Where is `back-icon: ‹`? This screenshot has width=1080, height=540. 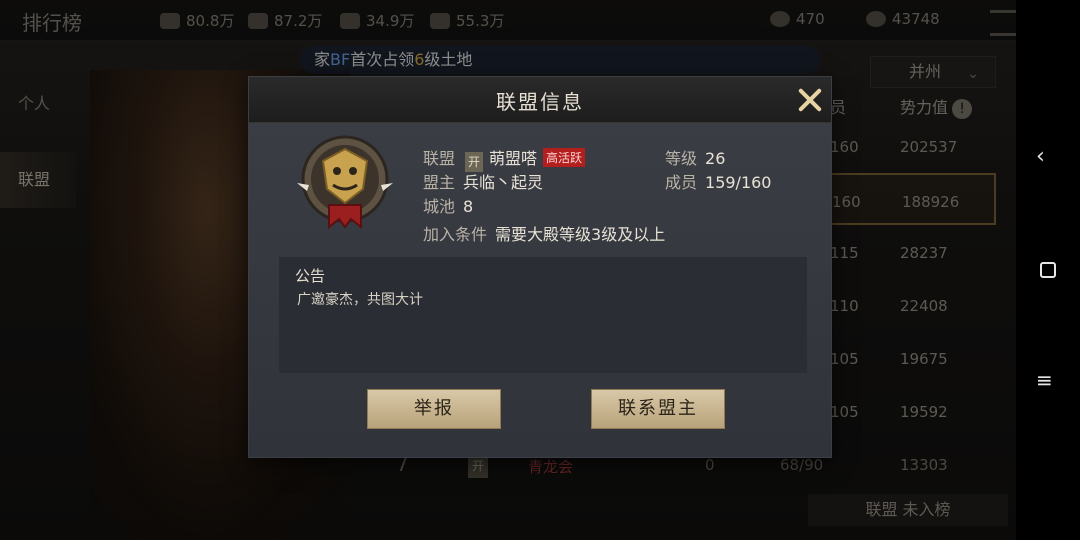 back-icon: ‹ is located at coordinates (1040, 156).